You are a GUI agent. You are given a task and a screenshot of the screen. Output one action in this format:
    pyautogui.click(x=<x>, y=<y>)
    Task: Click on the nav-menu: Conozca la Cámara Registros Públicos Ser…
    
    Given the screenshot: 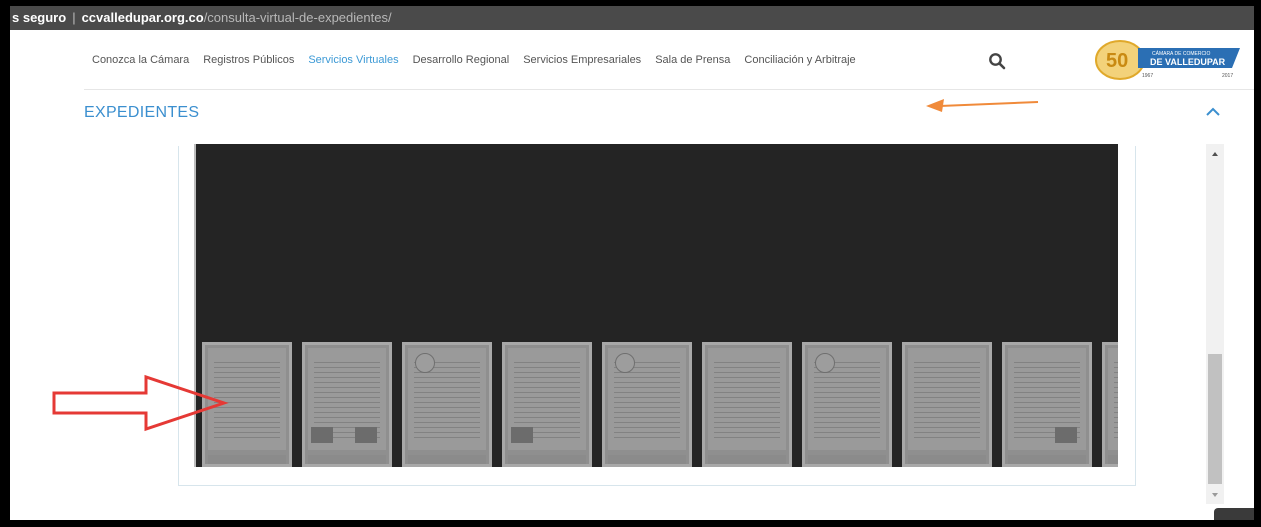 What is the action you would take?
    pyautogui.click(x=481, y=60)
    